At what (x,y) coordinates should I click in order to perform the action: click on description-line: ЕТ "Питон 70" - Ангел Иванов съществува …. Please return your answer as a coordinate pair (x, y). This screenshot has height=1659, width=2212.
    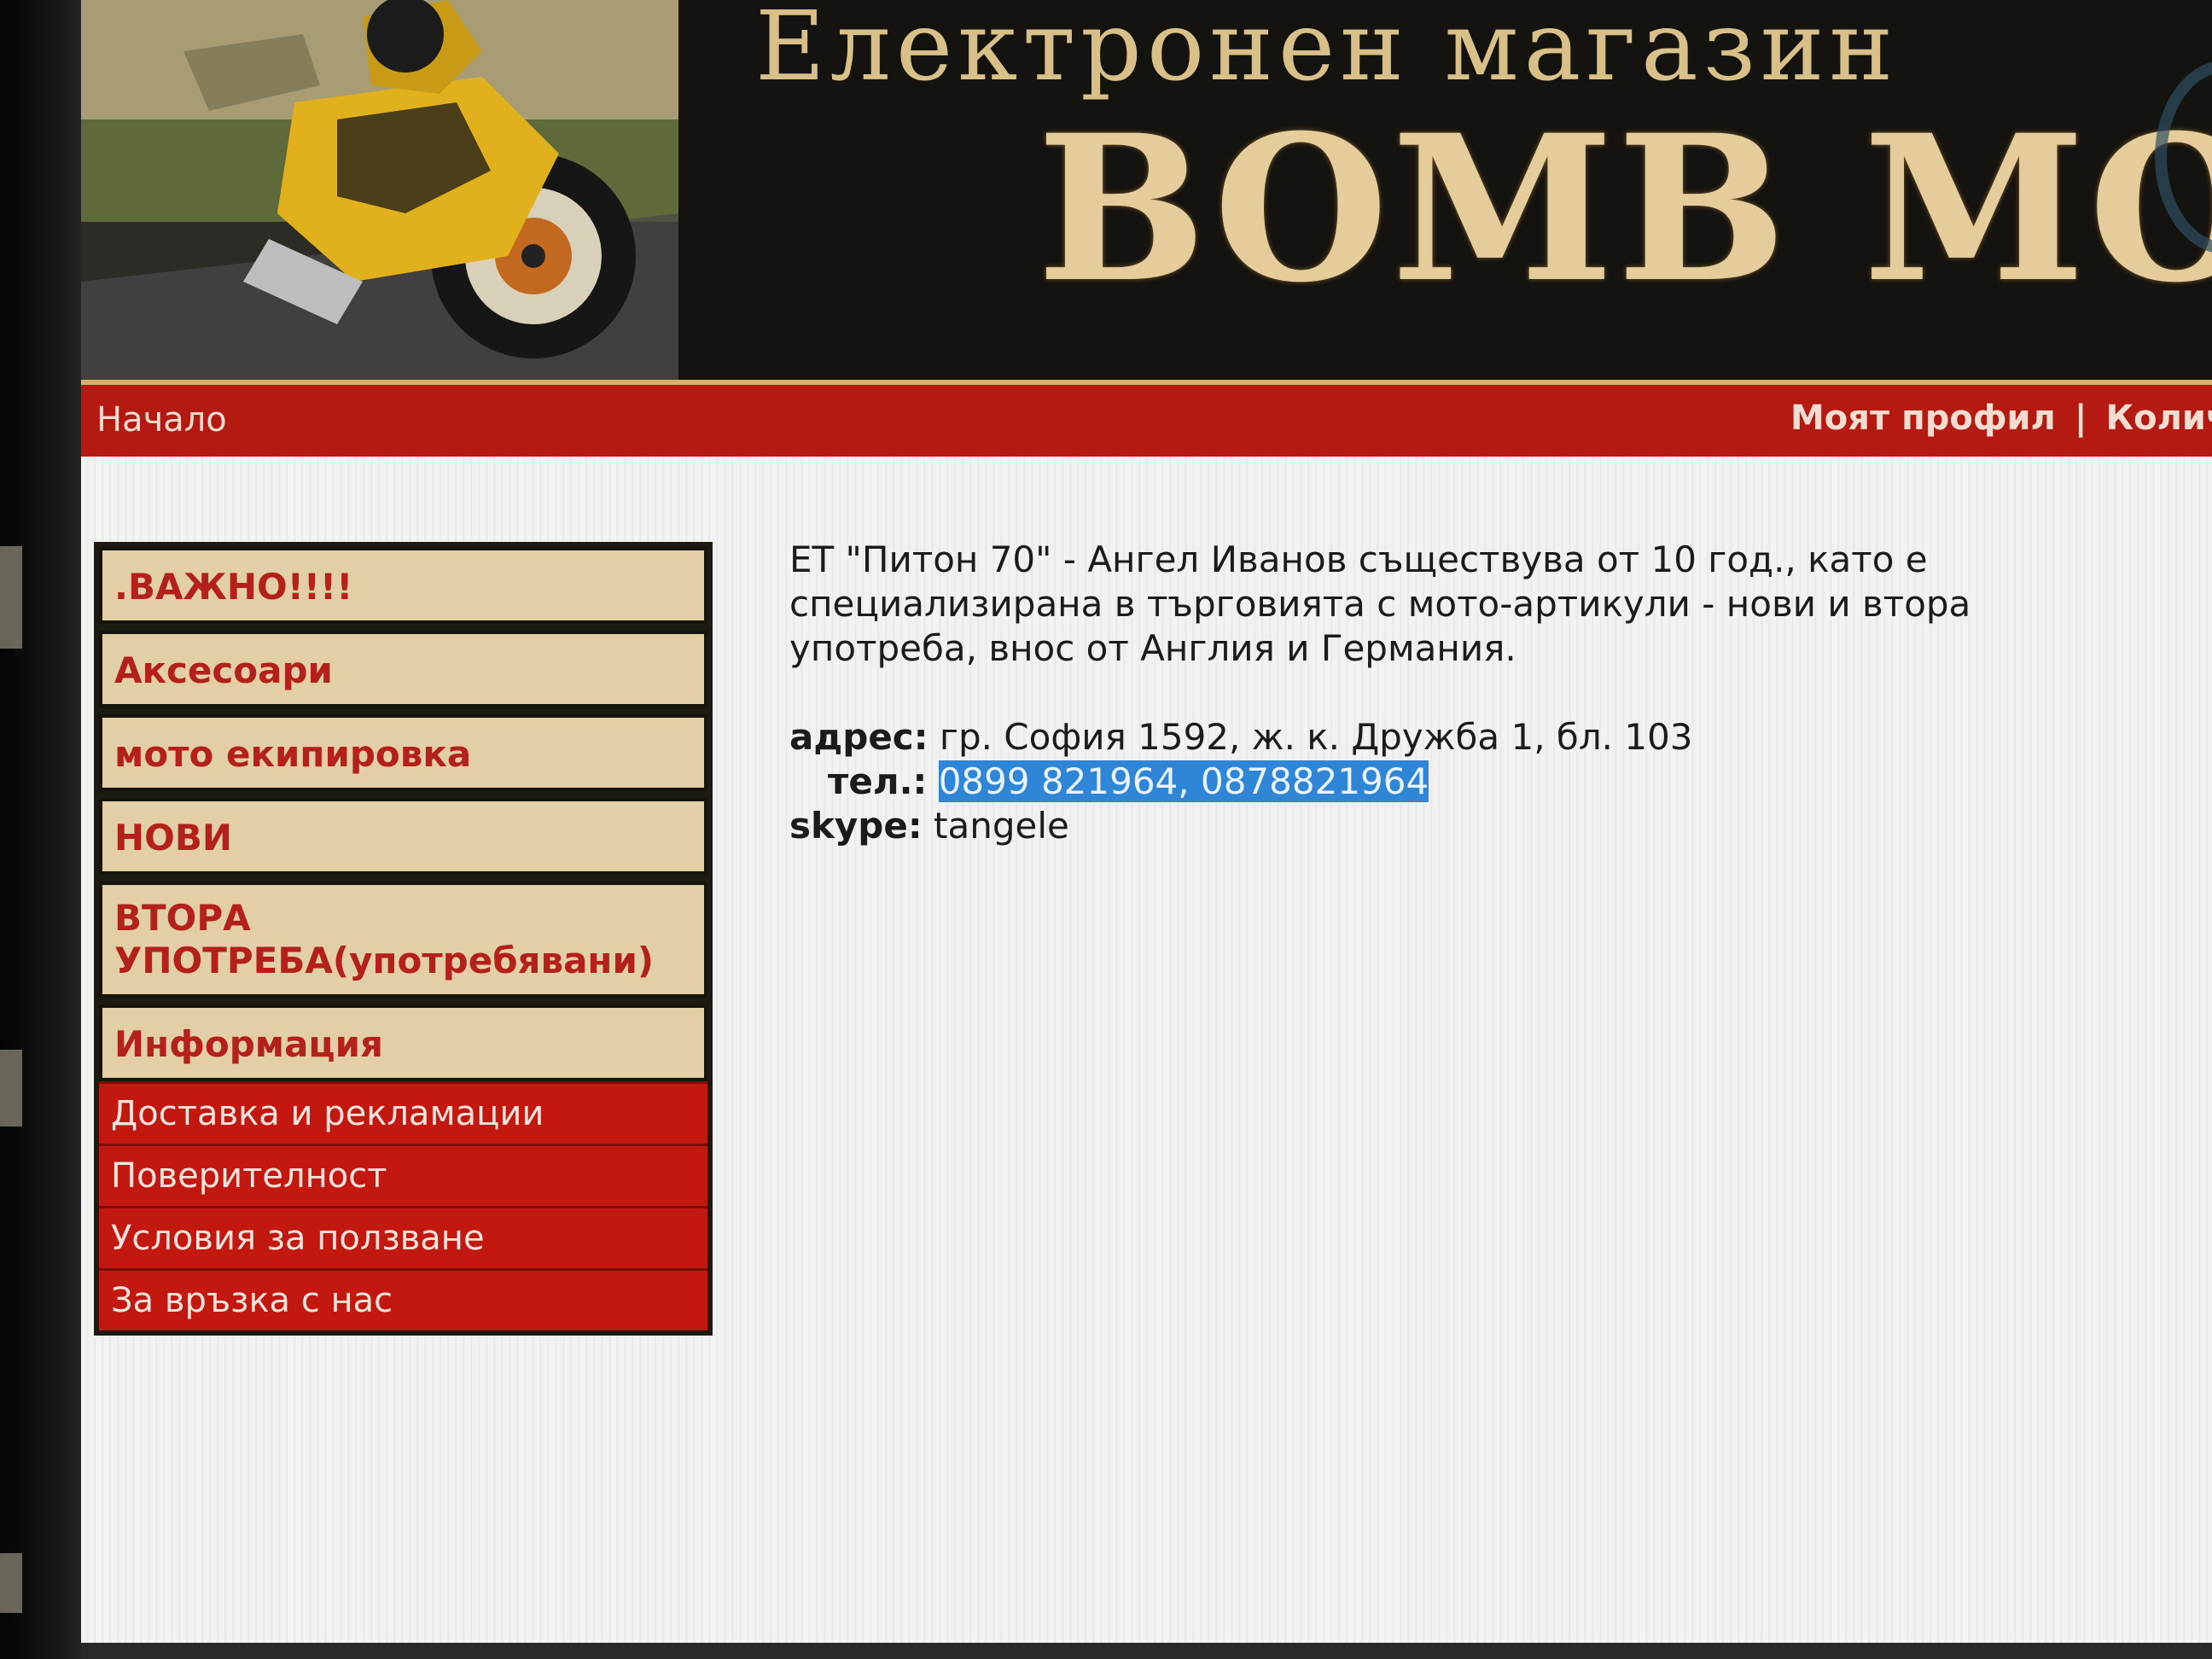
    Looking at the image, I should click on (1358, 559).